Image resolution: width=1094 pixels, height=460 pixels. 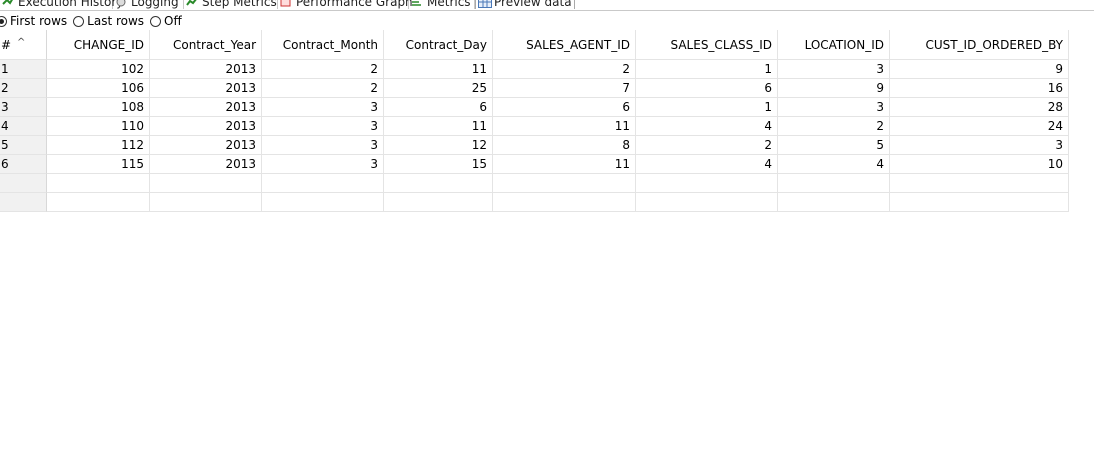 I want to click on table-row: 5 112 2013 3 12 8 2 5 3, so click(x=547, y=145).